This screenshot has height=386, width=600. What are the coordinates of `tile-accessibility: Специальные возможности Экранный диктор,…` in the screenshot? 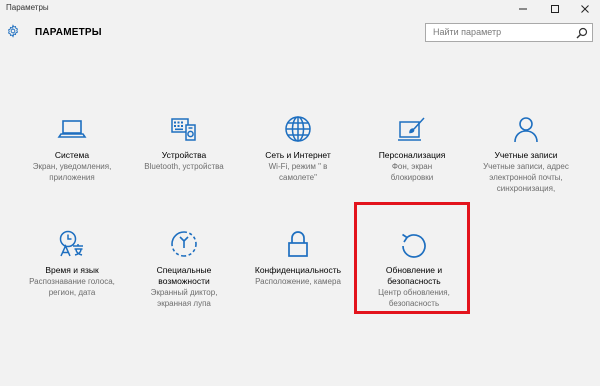 It's located at (184, 269).